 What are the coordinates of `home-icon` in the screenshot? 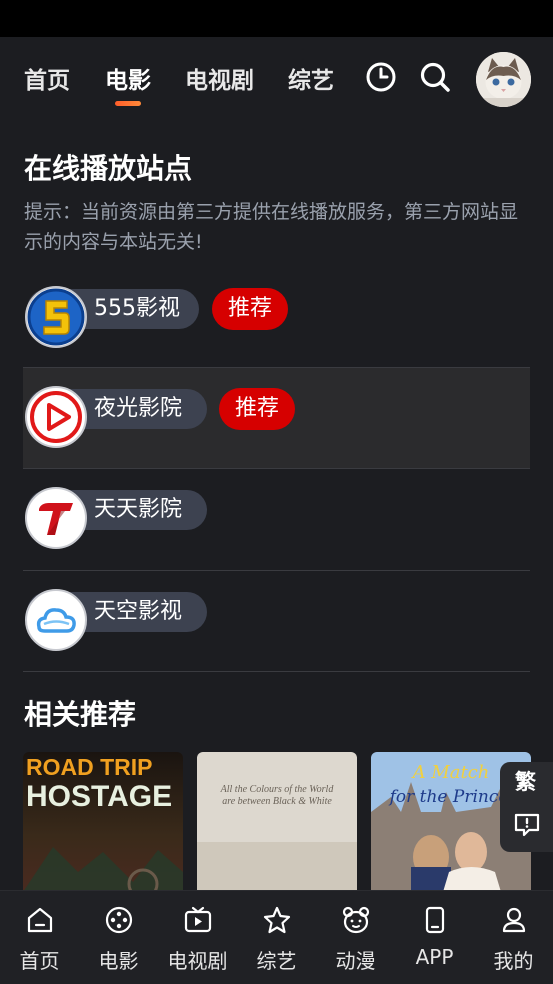 It's located at (40, 920).